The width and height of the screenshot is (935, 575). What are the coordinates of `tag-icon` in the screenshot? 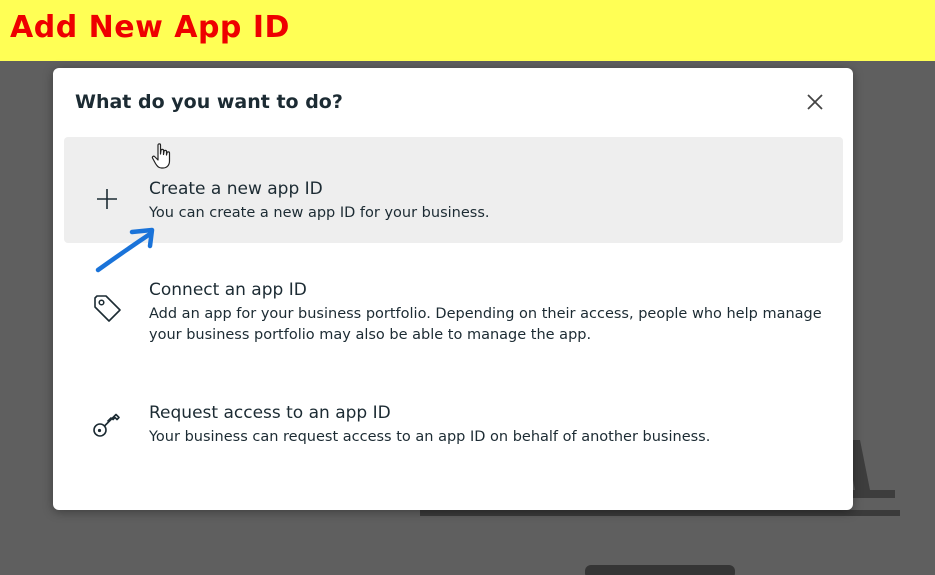 It's located at (107, 308).